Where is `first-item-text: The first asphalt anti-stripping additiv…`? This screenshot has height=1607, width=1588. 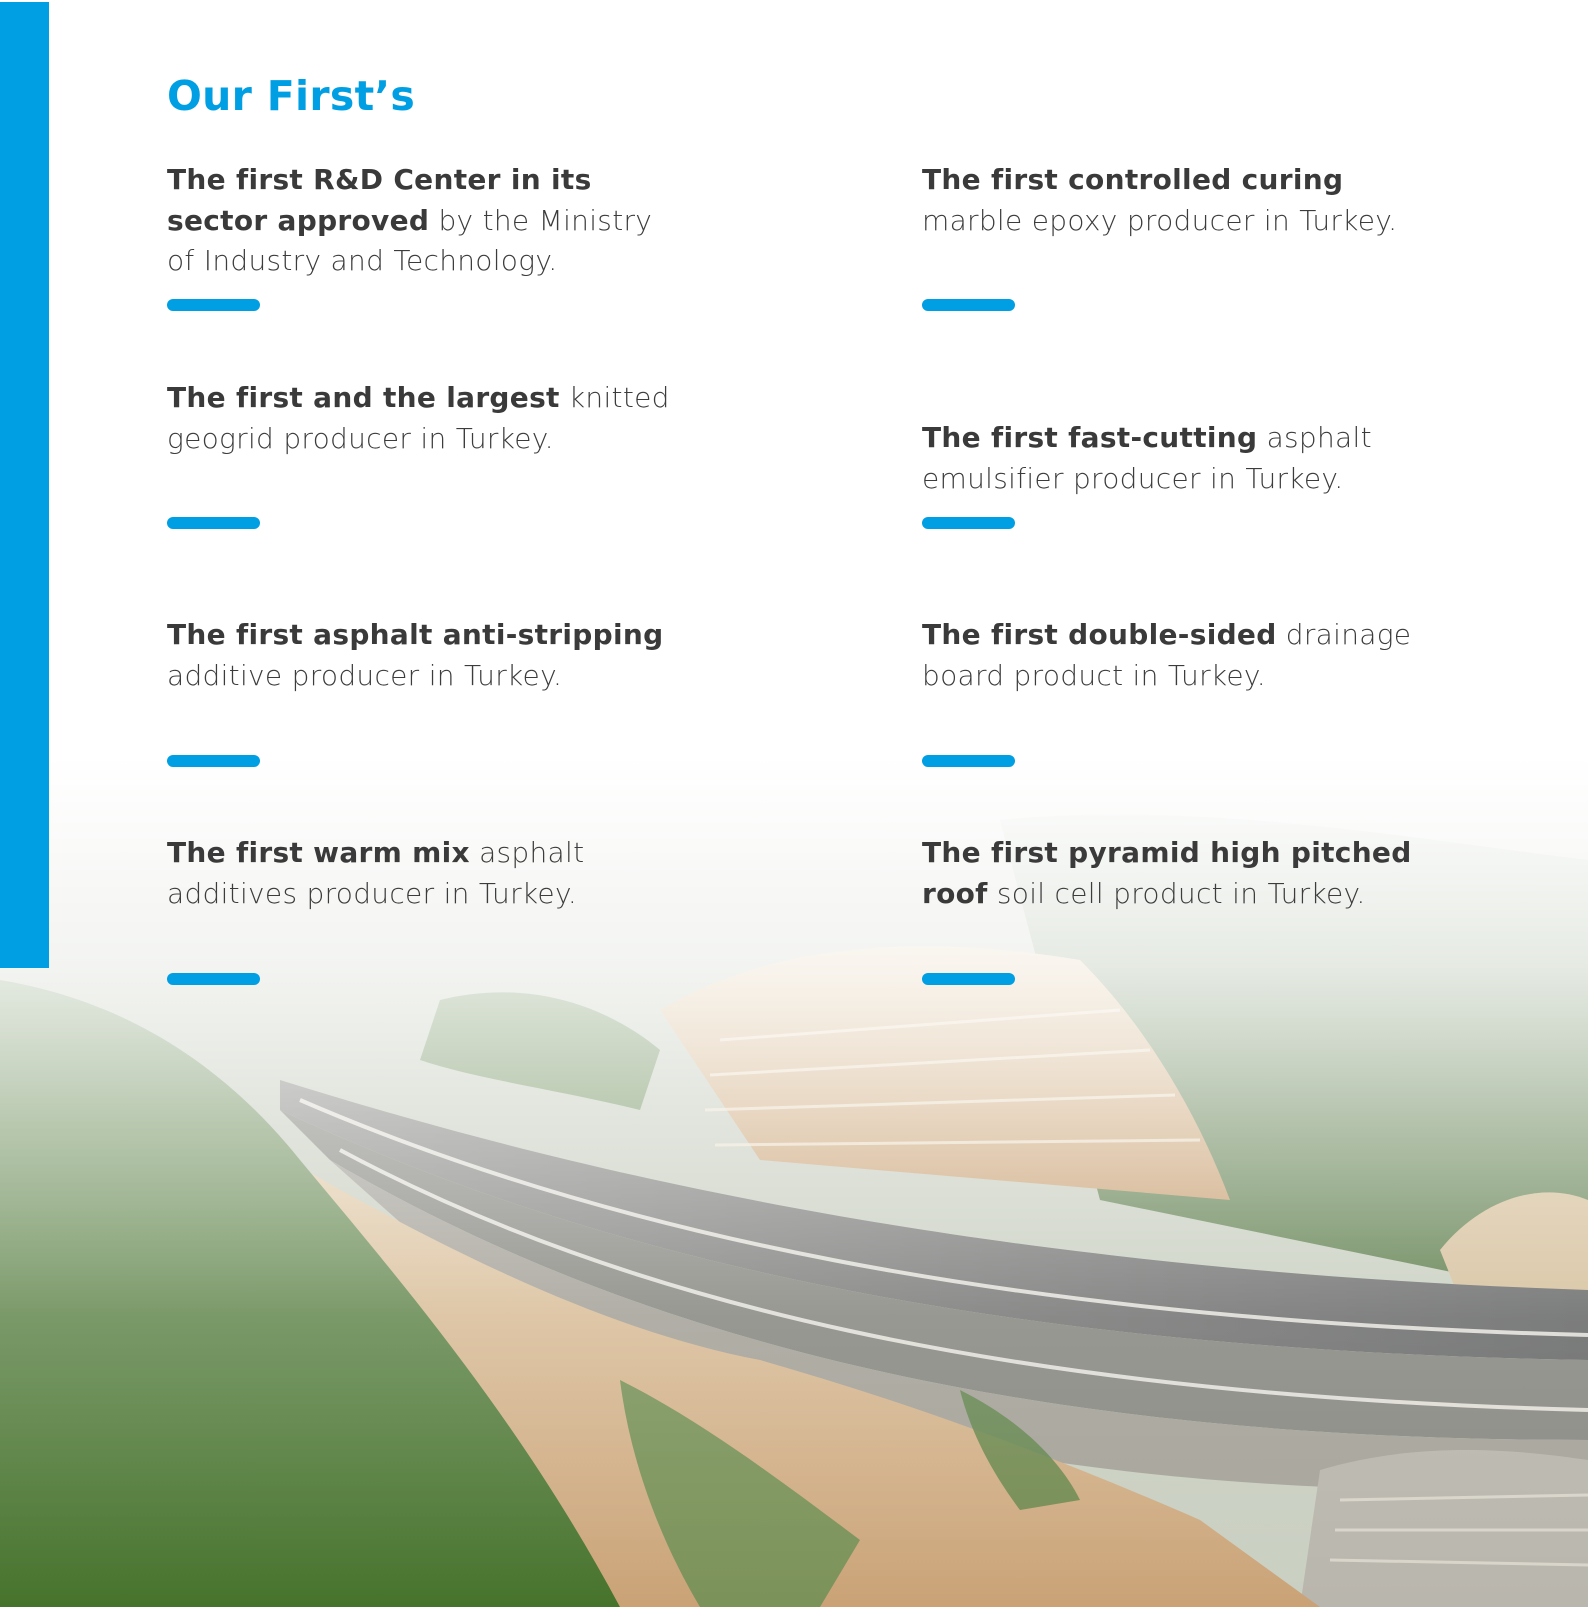 first-item-text: The first asphalt anti-stripping additiv… is located at coordinates (427, 655).